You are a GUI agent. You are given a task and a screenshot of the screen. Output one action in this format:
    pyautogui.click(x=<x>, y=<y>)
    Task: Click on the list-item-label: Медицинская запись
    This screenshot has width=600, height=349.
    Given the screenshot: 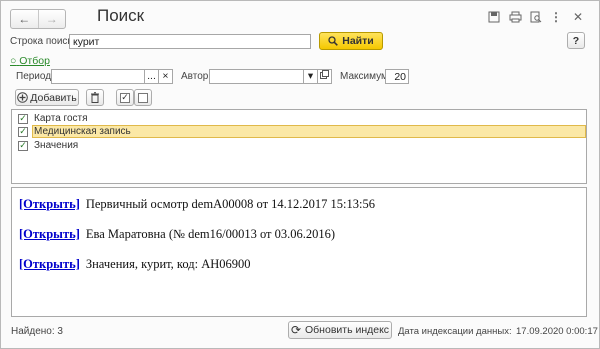 What is the action you would take?
    pyautogui.click(x=82, y=131)
    